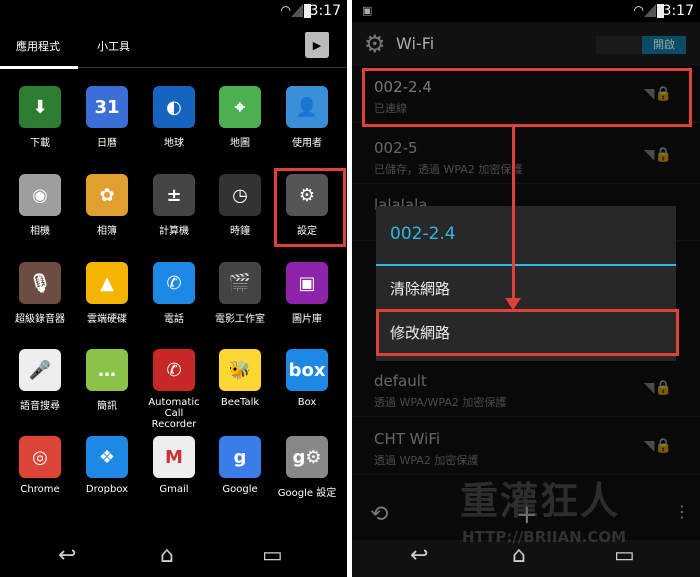  Describe the element at coordinates (240, 402) in the screenshot. I see `app-label: BeeTalk` at that location.